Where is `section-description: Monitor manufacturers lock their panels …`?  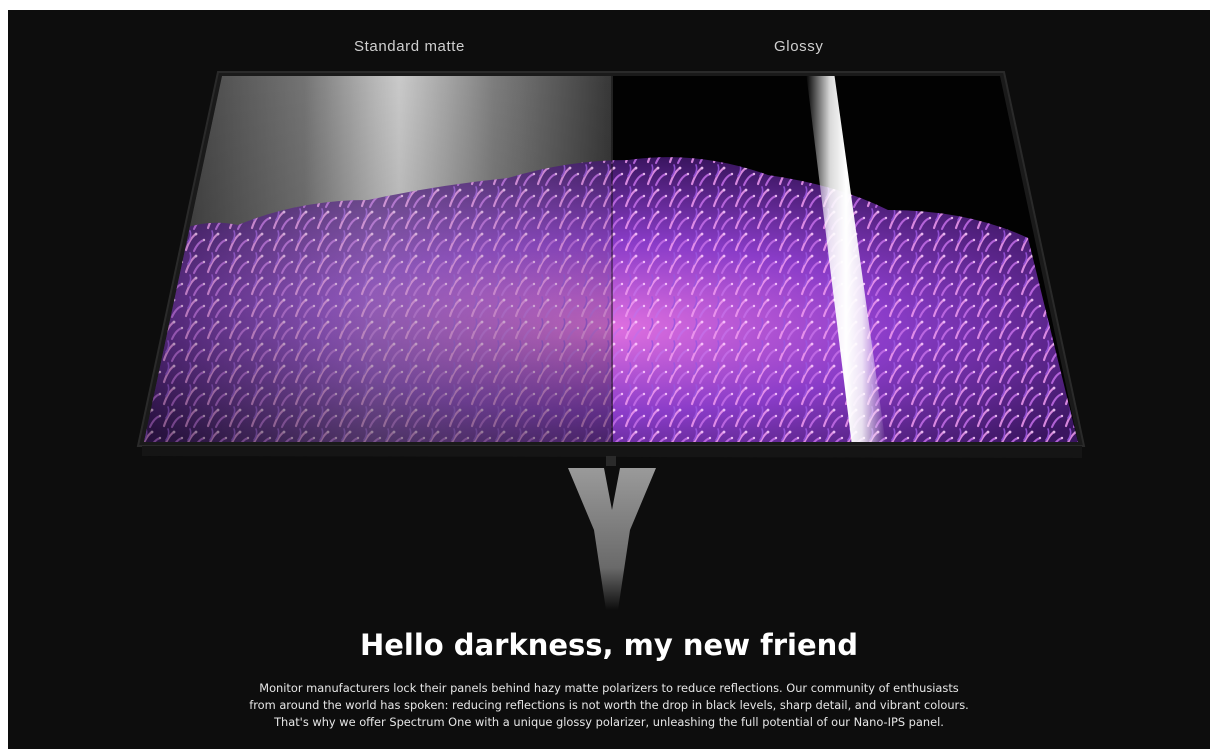
section-description: Monitor manufacturers lock their panels … is located at coordinates (609, 705).